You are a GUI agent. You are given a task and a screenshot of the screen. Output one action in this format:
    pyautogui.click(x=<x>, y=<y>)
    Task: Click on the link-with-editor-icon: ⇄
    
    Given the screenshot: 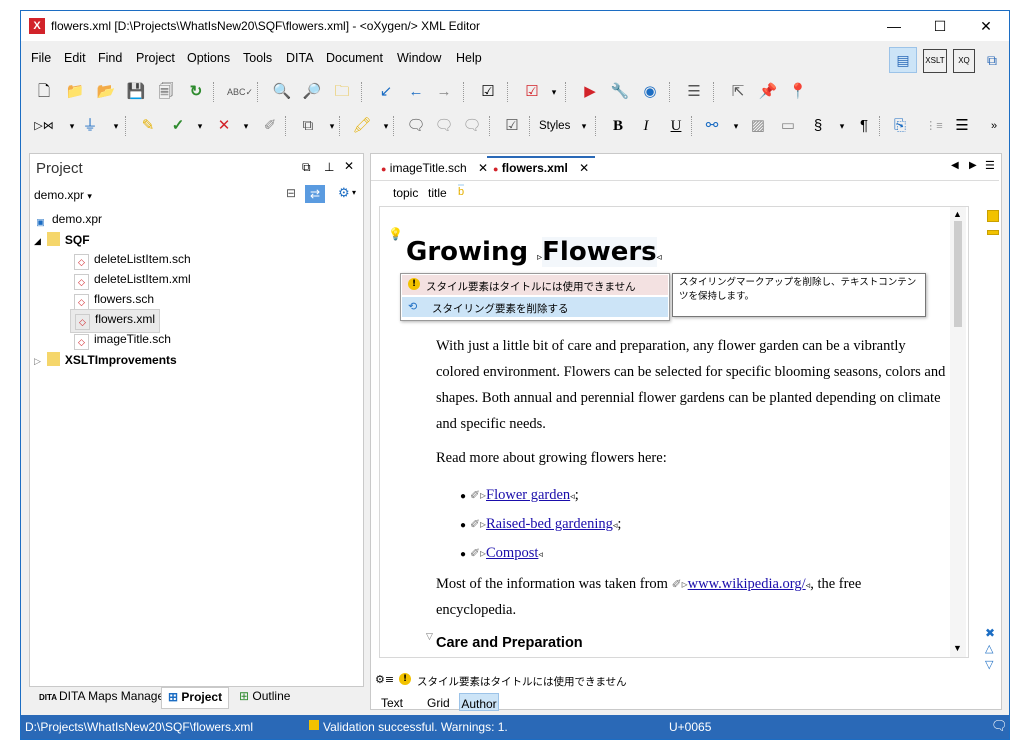 What is the action you would take?
    pyautogui.click(x=315, y=194)
    